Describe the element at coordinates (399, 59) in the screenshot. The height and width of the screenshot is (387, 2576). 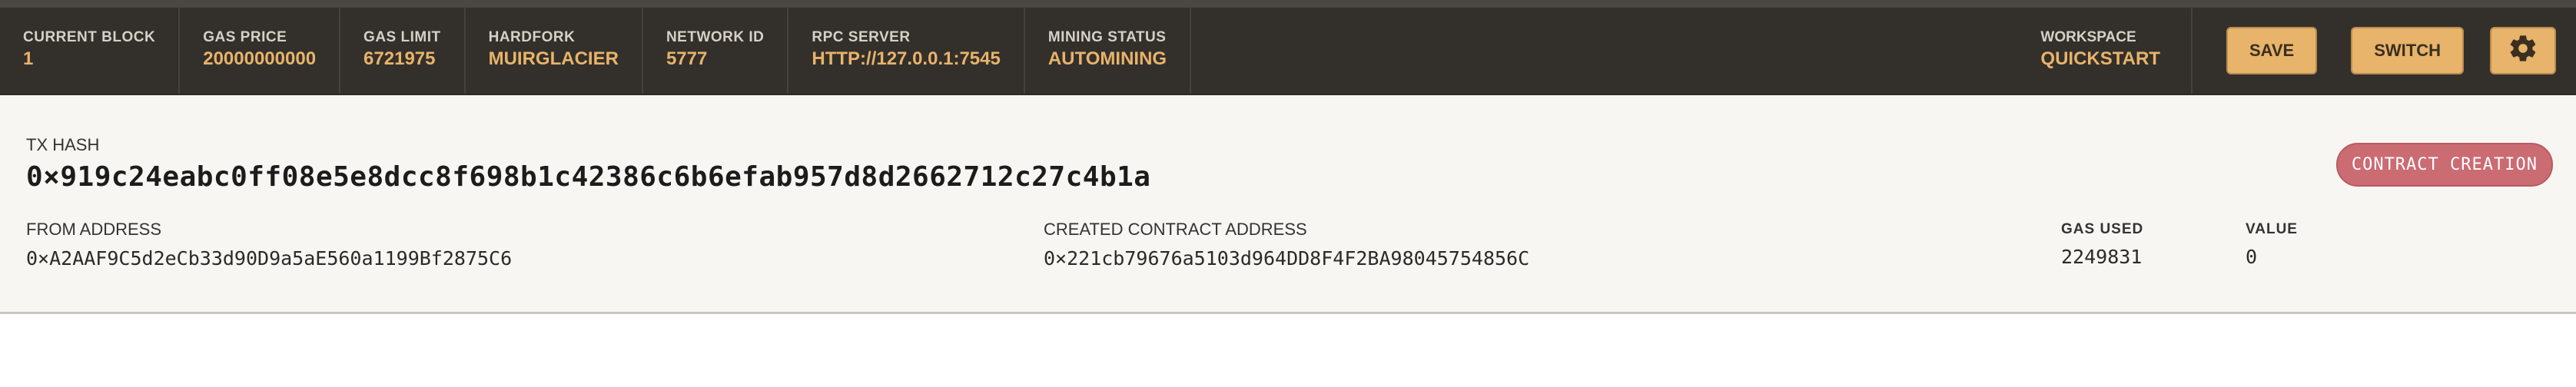
I see `stat-value: 6721975` at that location.